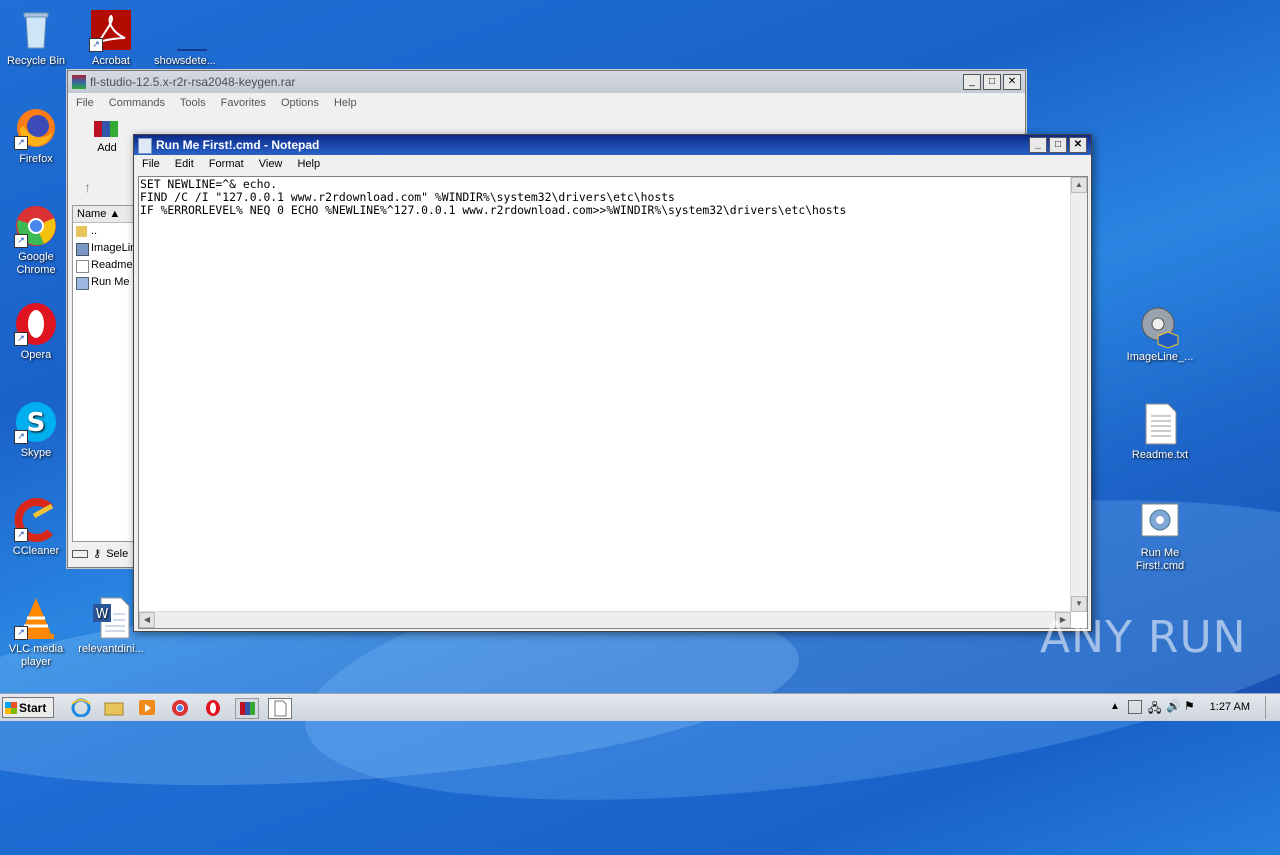  What do you see at coordinates (640, 707) in the screenshot?
I see `taskbar: Start ▲ 🖧 🔊 ⚑ 1:27 AM` at bounding box center [640, 707].